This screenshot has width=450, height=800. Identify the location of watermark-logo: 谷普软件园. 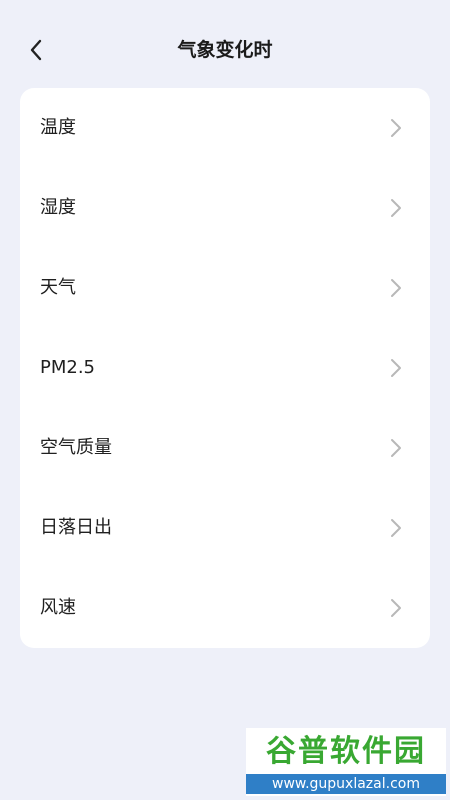
(346, 751).